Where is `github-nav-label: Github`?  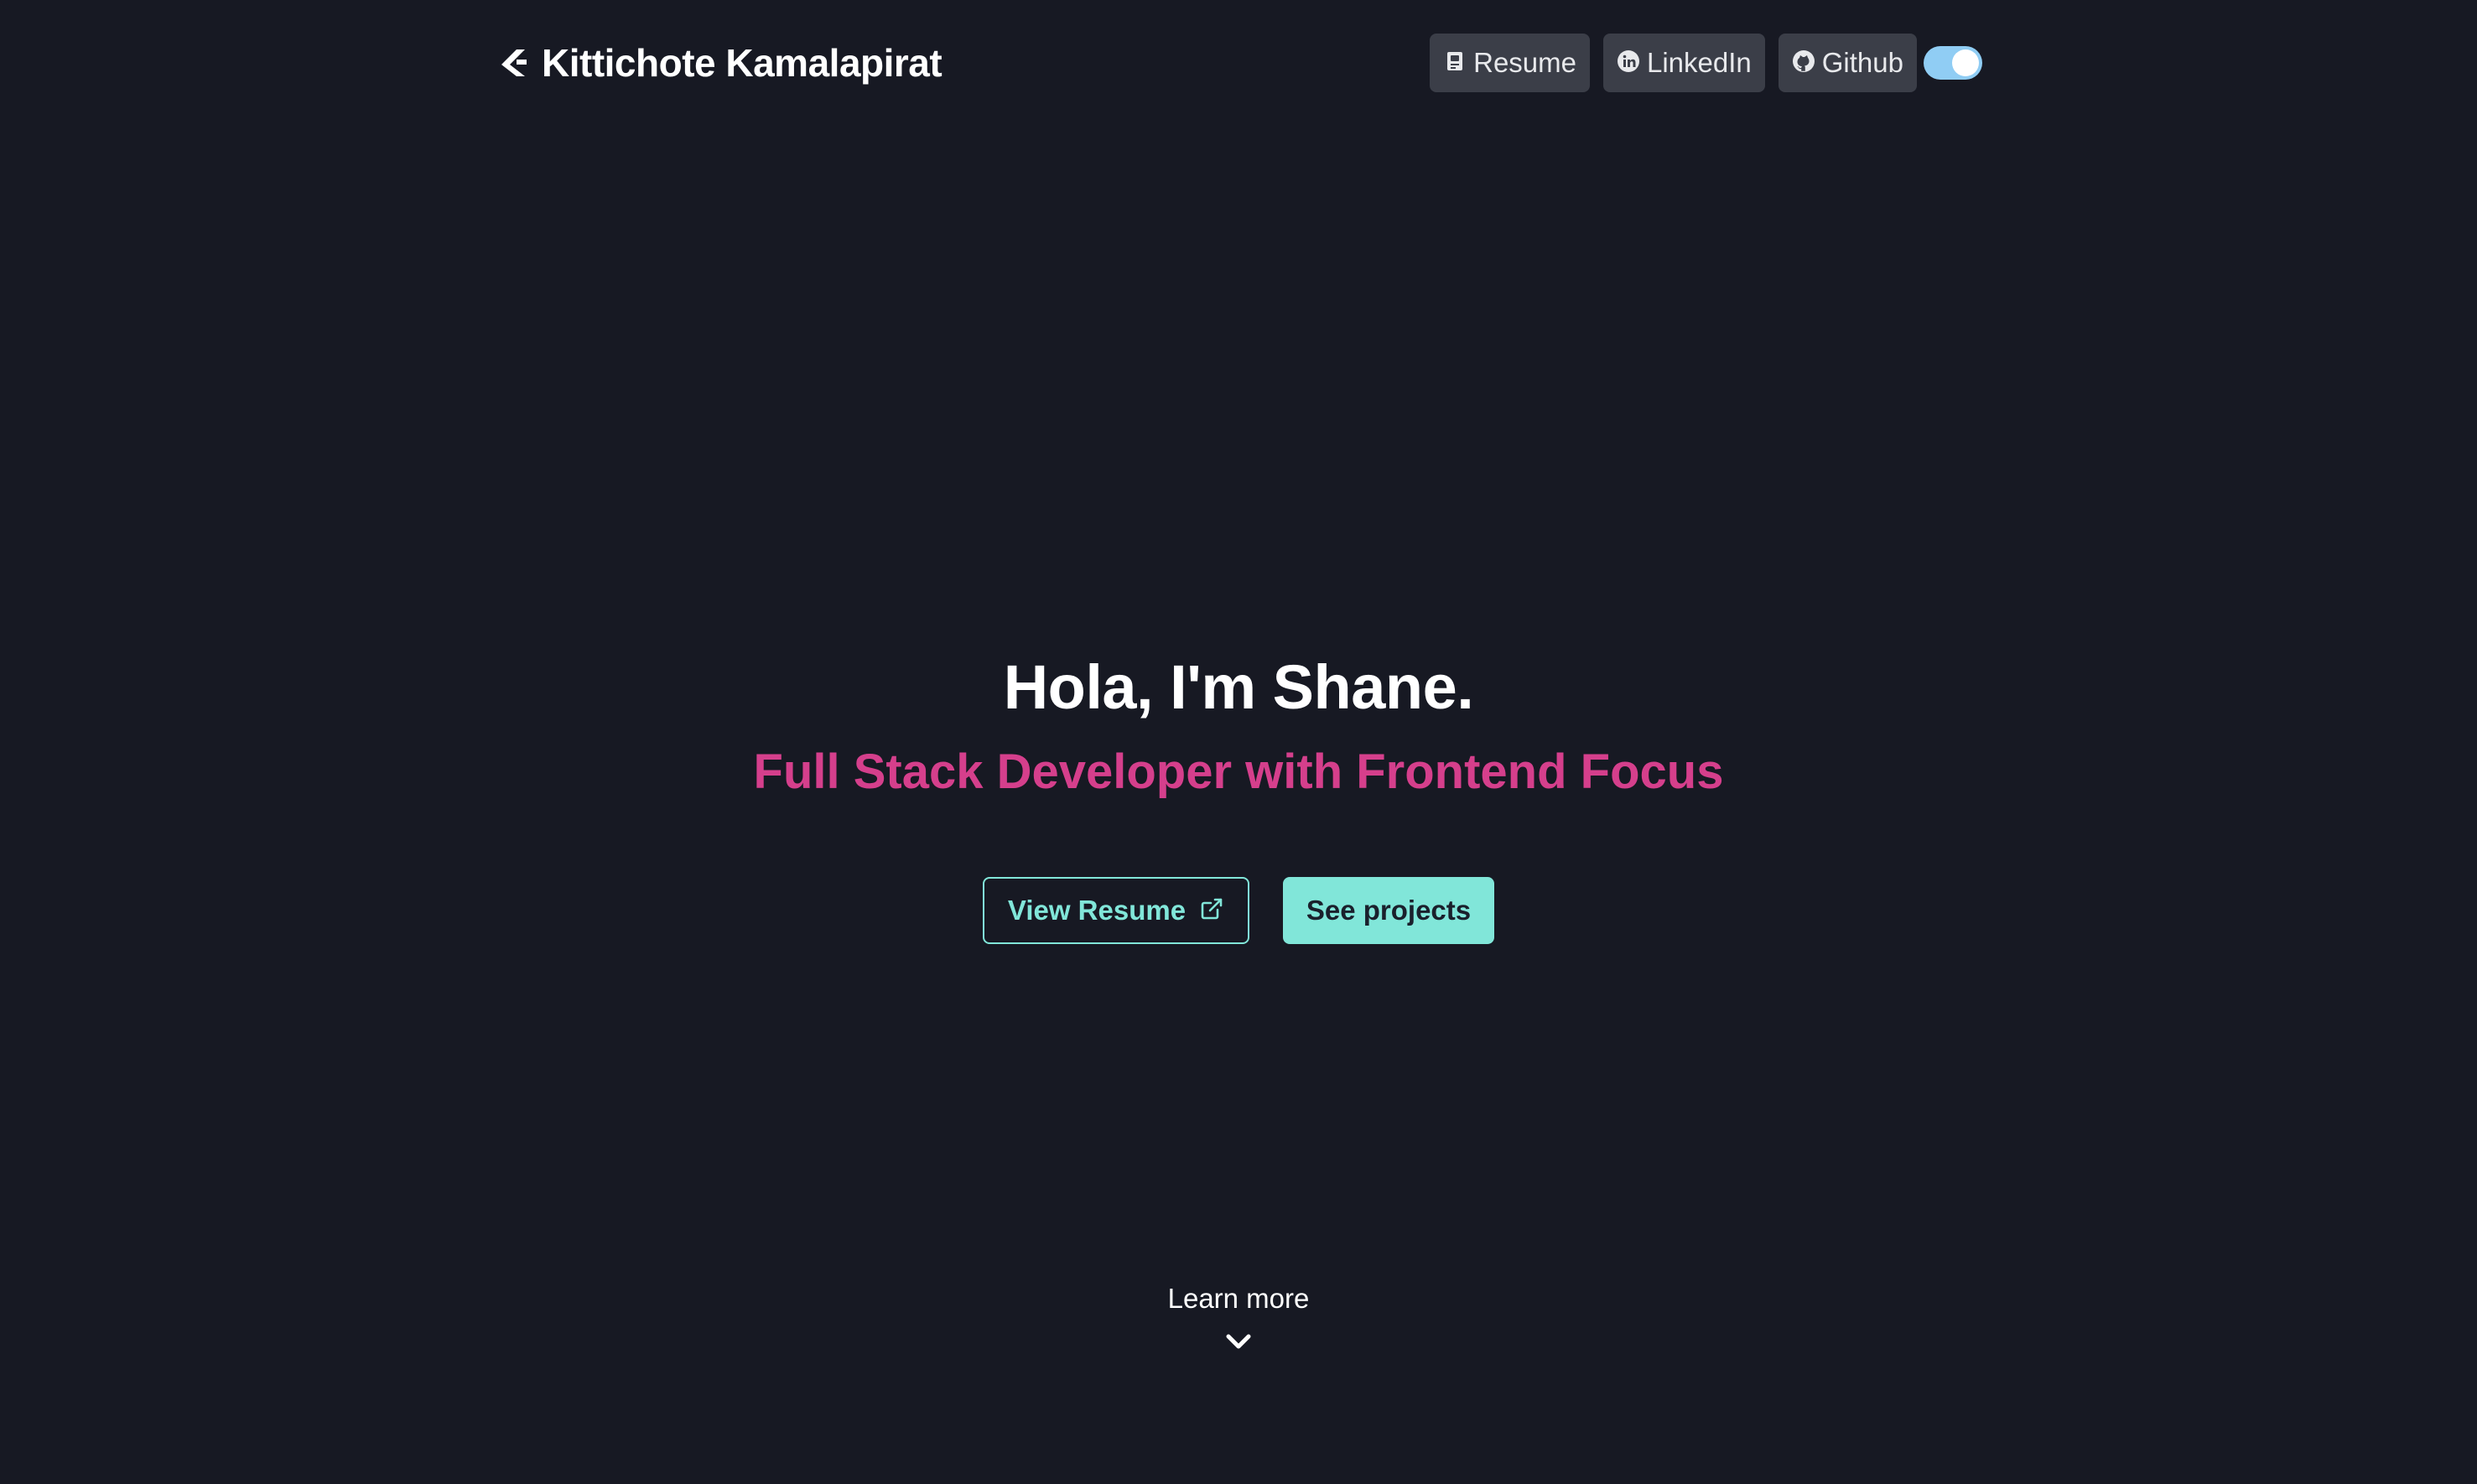
github-nav-label: Github is located at coordinates (1862, 62).